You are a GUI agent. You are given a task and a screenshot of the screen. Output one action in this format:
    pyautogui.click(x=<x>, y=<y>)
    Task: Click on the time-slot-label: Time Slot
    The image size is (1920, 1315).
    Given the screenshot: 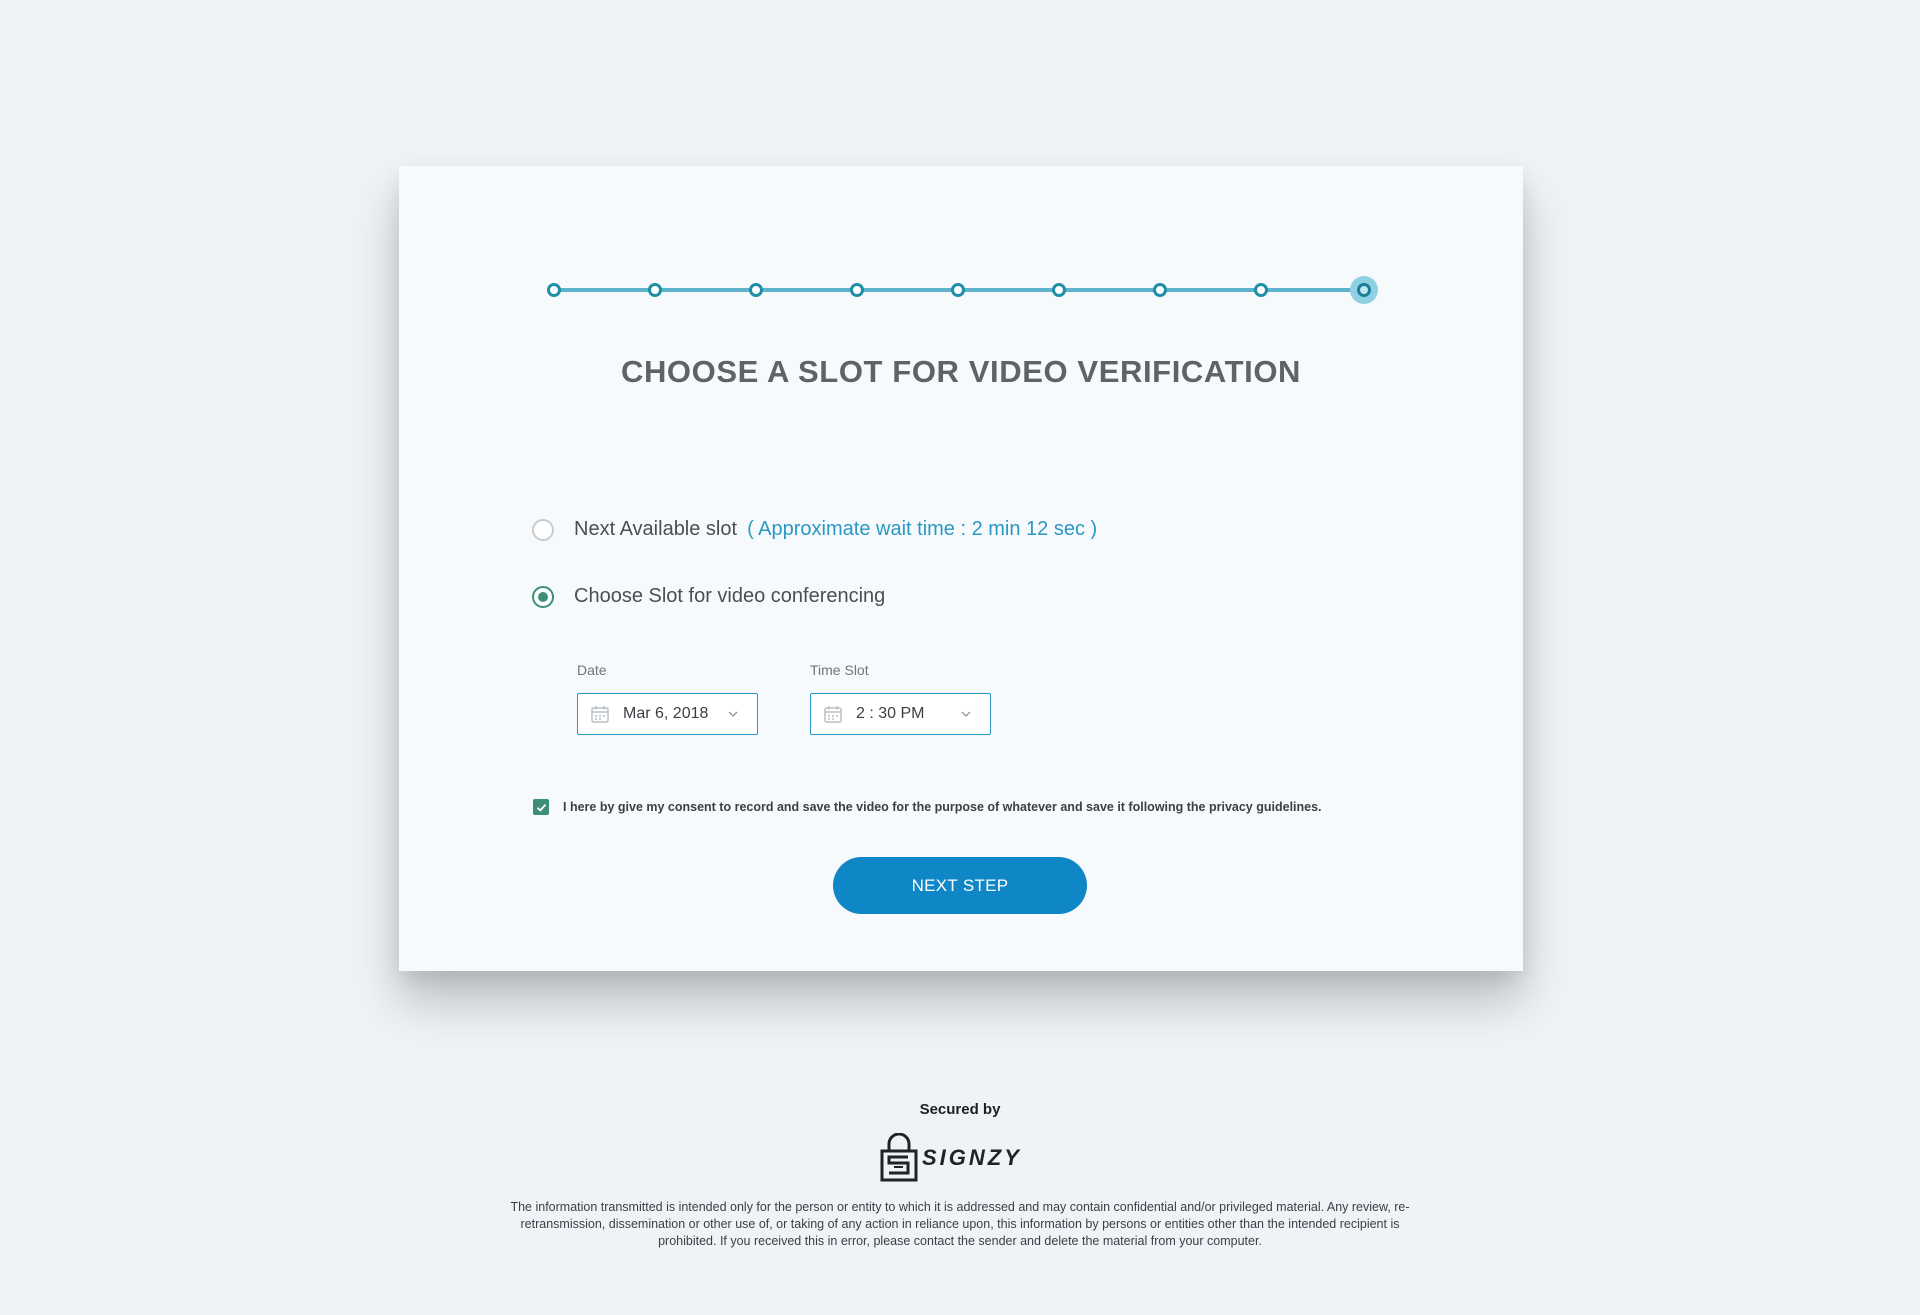 What is the action you would take?
    pyautogui.click(x=839, y=670)
    